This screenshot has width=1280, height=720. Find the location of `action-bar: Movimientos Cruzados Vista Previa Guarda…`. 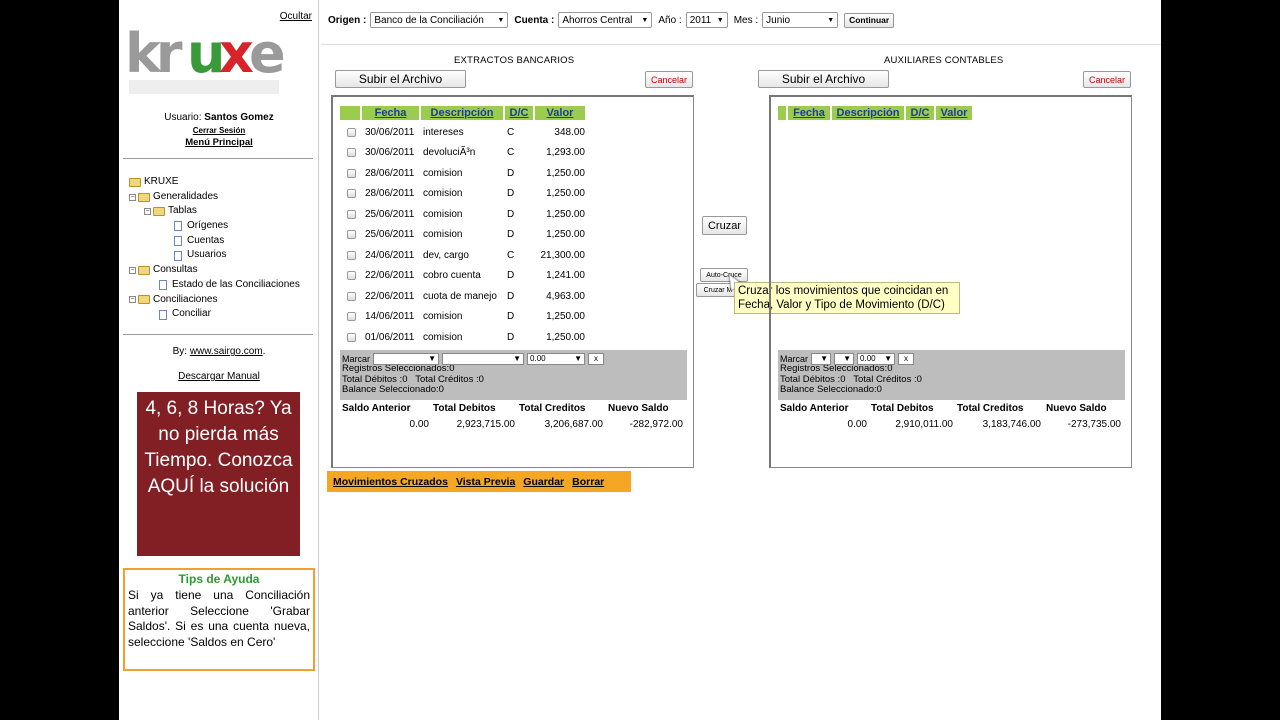

action-bar: Movimientos Cruzados Vista Previa Guarda… is located at coordinates (479, 481).